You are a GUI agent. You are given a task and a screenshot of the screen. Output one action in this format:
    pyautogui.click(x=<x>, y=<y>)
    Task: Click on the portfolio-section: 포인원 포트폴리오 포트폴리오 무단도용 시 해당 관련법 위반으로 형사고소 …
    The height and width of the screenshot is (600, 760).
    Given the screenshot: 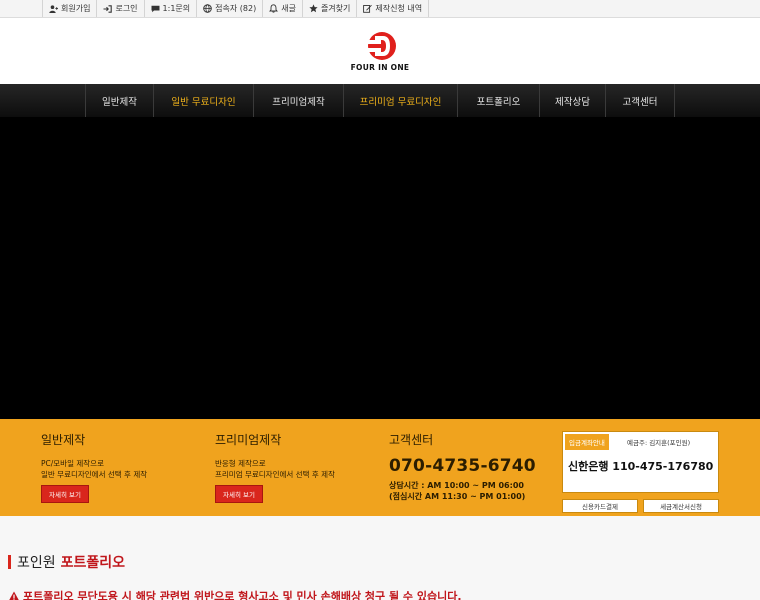 What is the action you would take?
    pyautogui.click(x=380, y=558)
    